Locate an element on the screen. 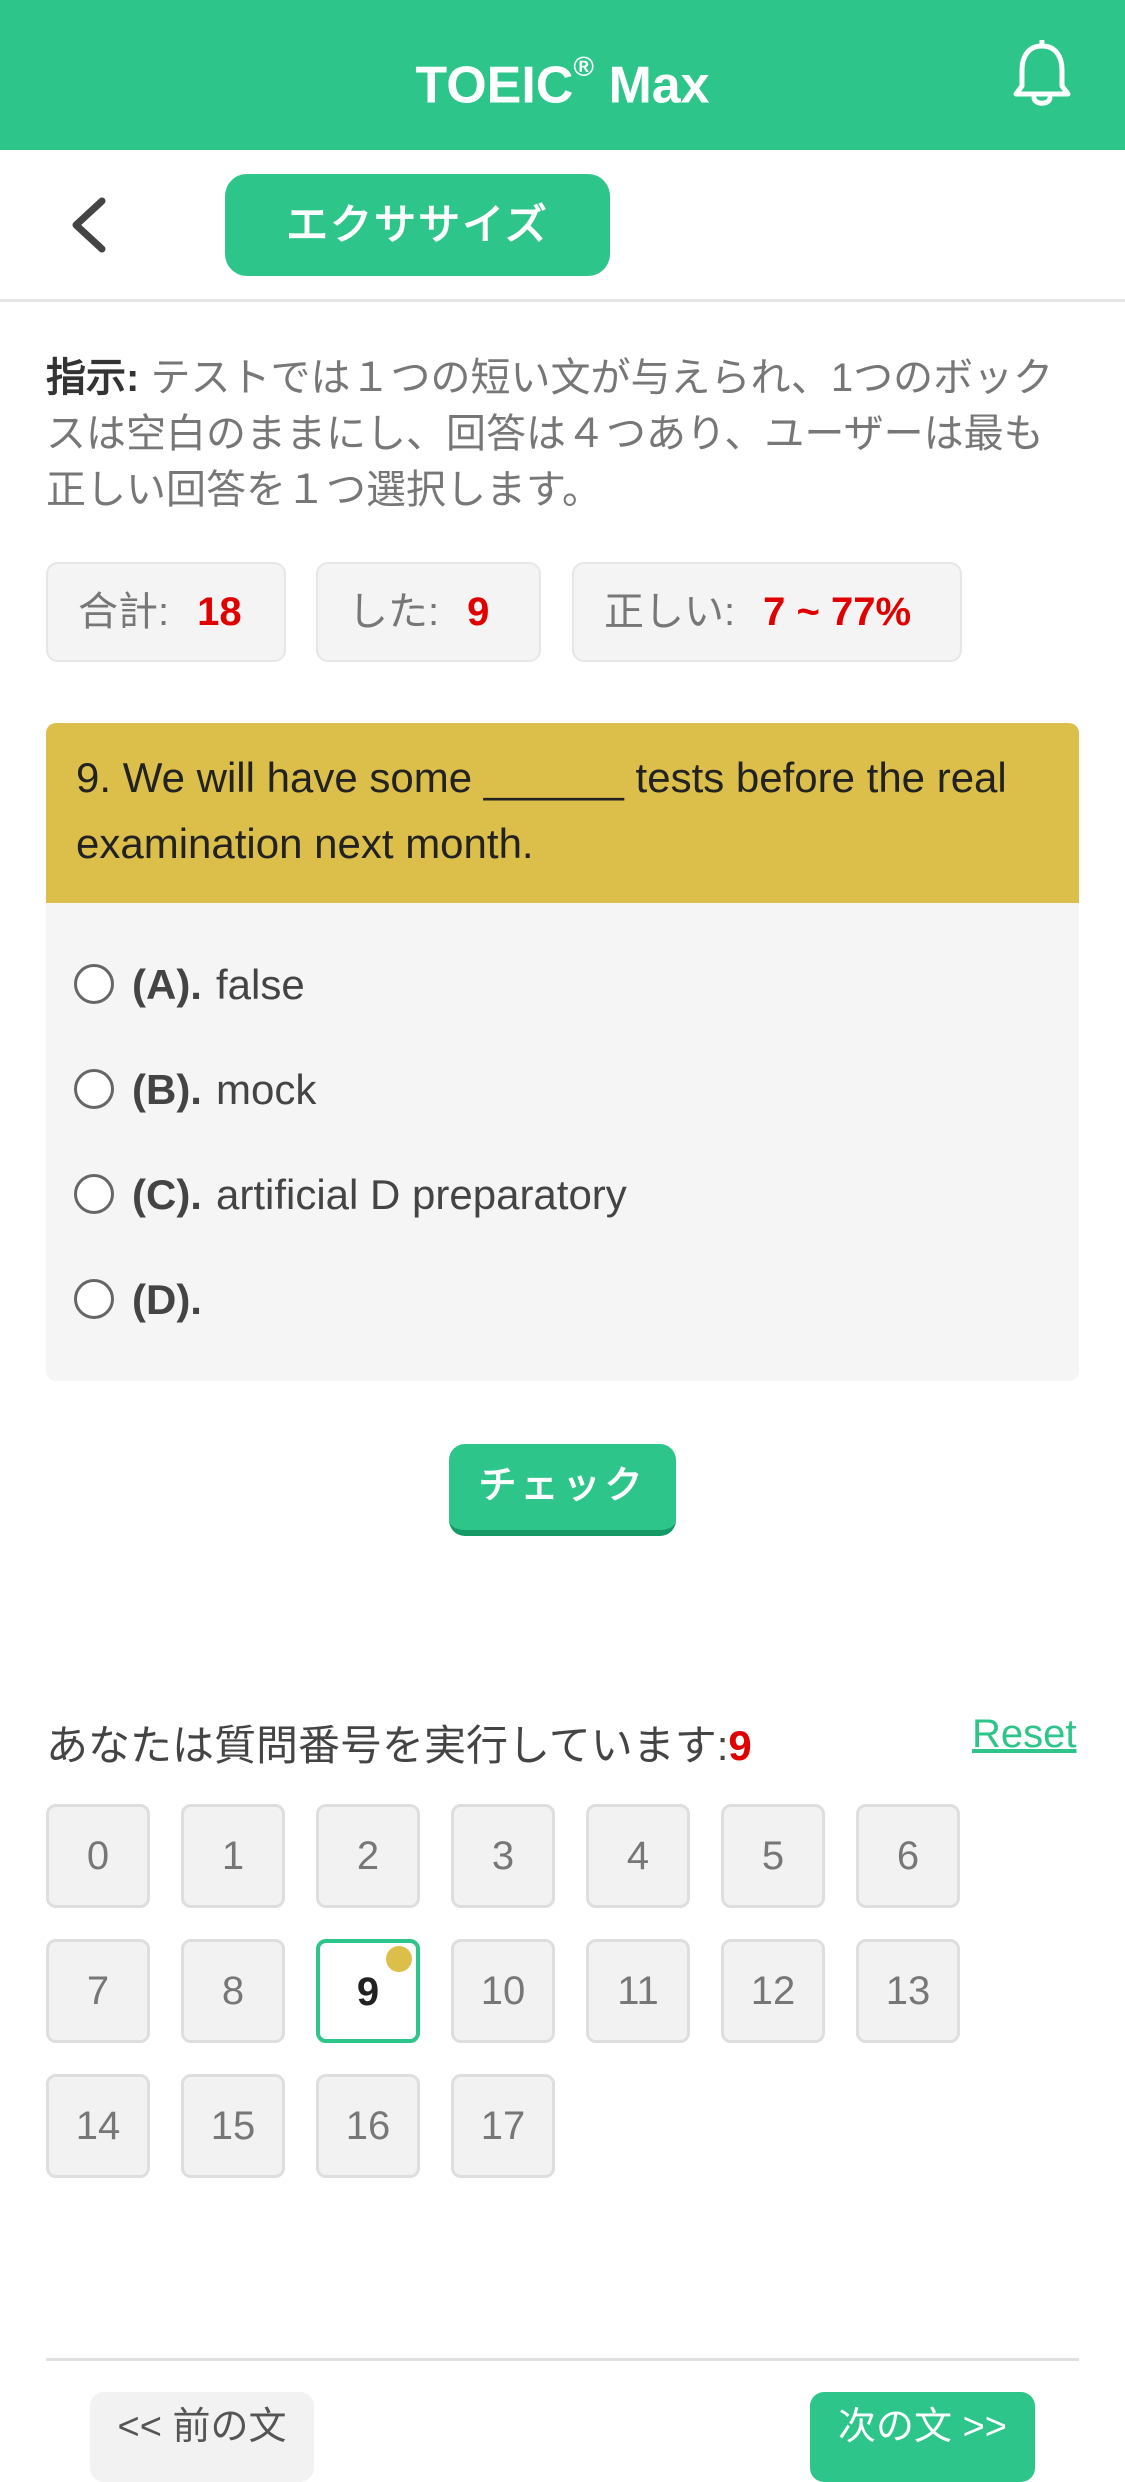  option-c-label: (C). is located at coordinates (167, 1194).